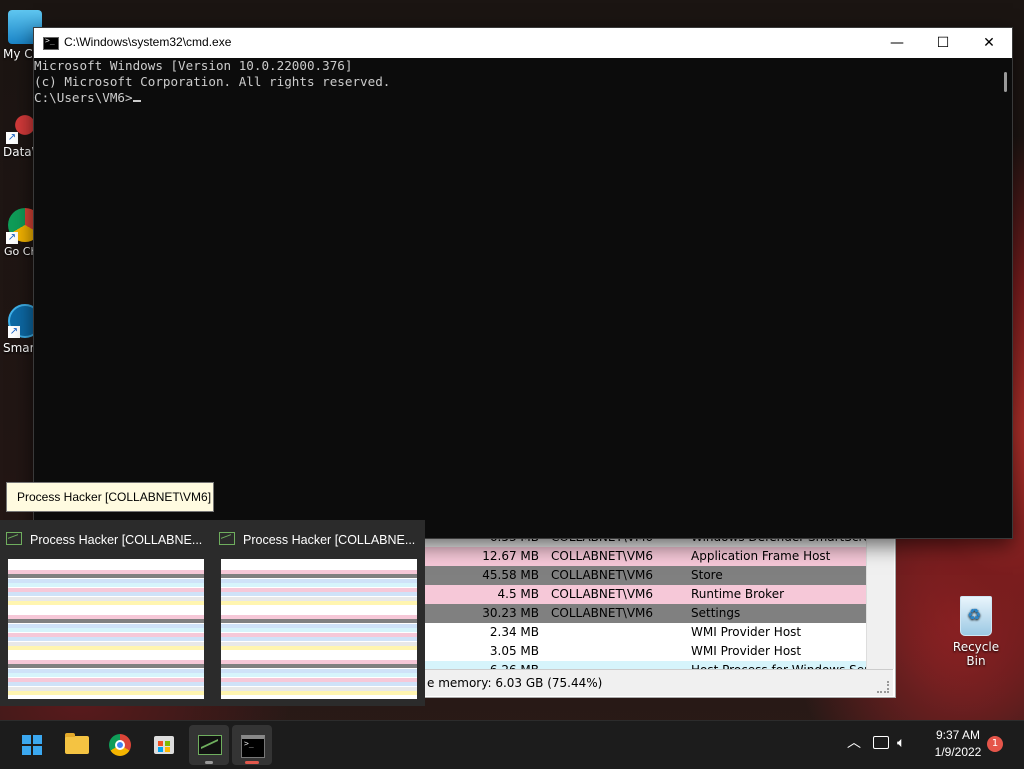 The height and width of the screenshot is (769, 1024). Describe the element at coordinates (995, 744) in the screenshot. I see `notification-badge: 1` at that location.